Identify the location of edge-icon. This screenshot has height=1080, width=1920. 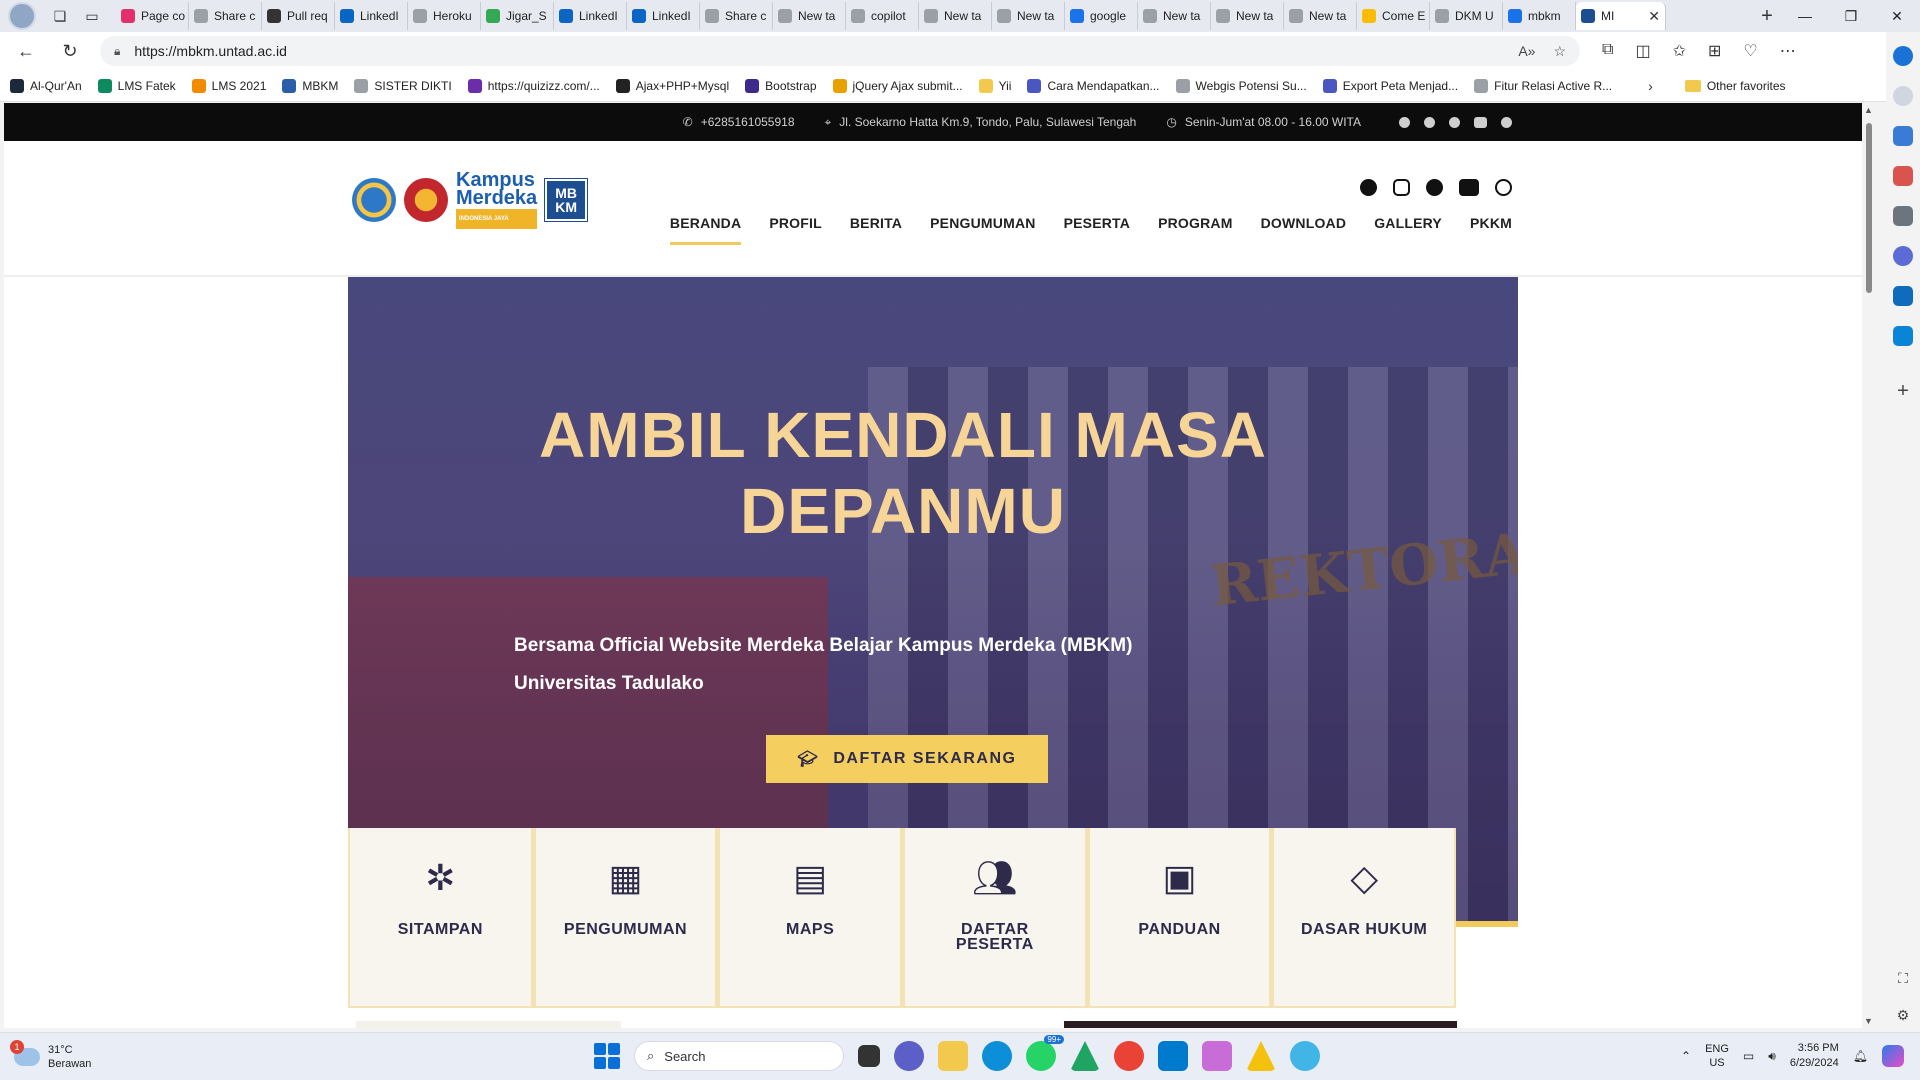
(997, 1056).